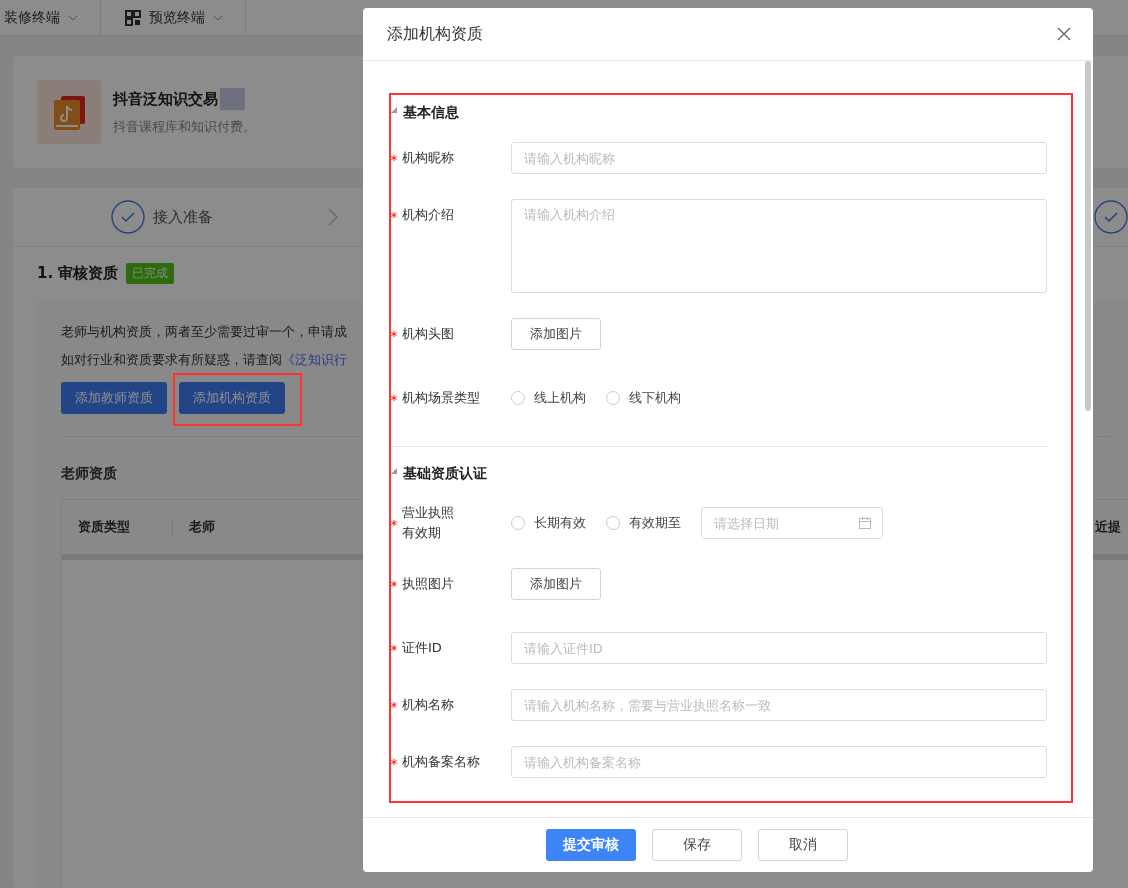 The height and width of the screenshot is (888, 1128). What do you see at coordinates (435, 34) in the screenshot?
I see `dialog-title: 添加机构资质` at bounding box center [435, 34].